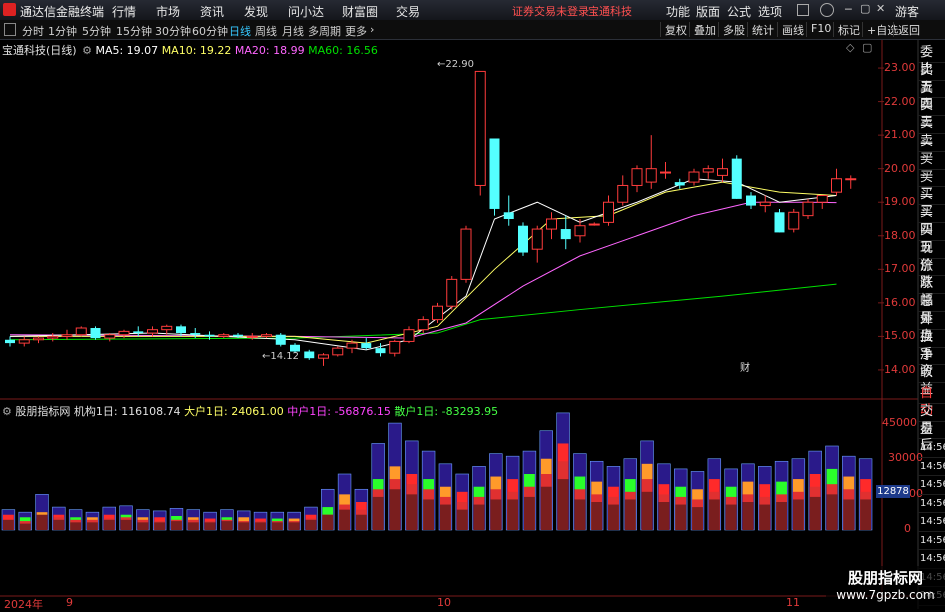 This screenshot has height=612, width=945. What do you see at coordinates (931, 402) in the screenshot?
I see `sidebar-trade-item-0: 自动` at bounding box center [931, 402].